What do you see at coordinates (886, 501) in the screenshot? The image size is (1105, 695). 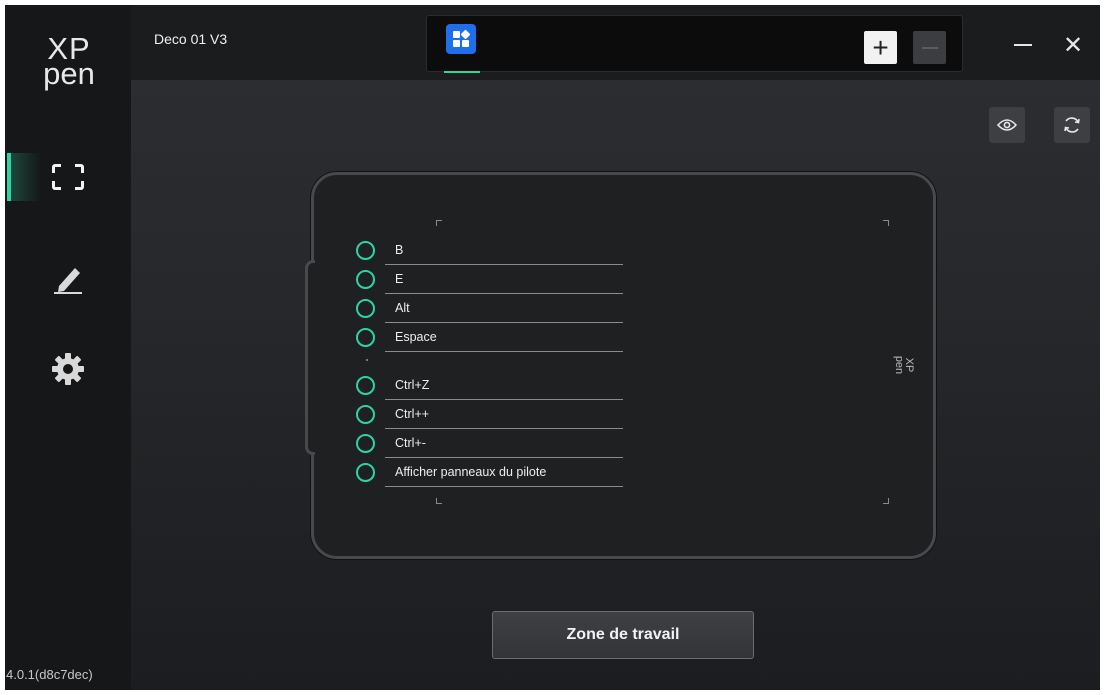 I see `active-area-corner-bottom-right` at bounding box center [886, 501].